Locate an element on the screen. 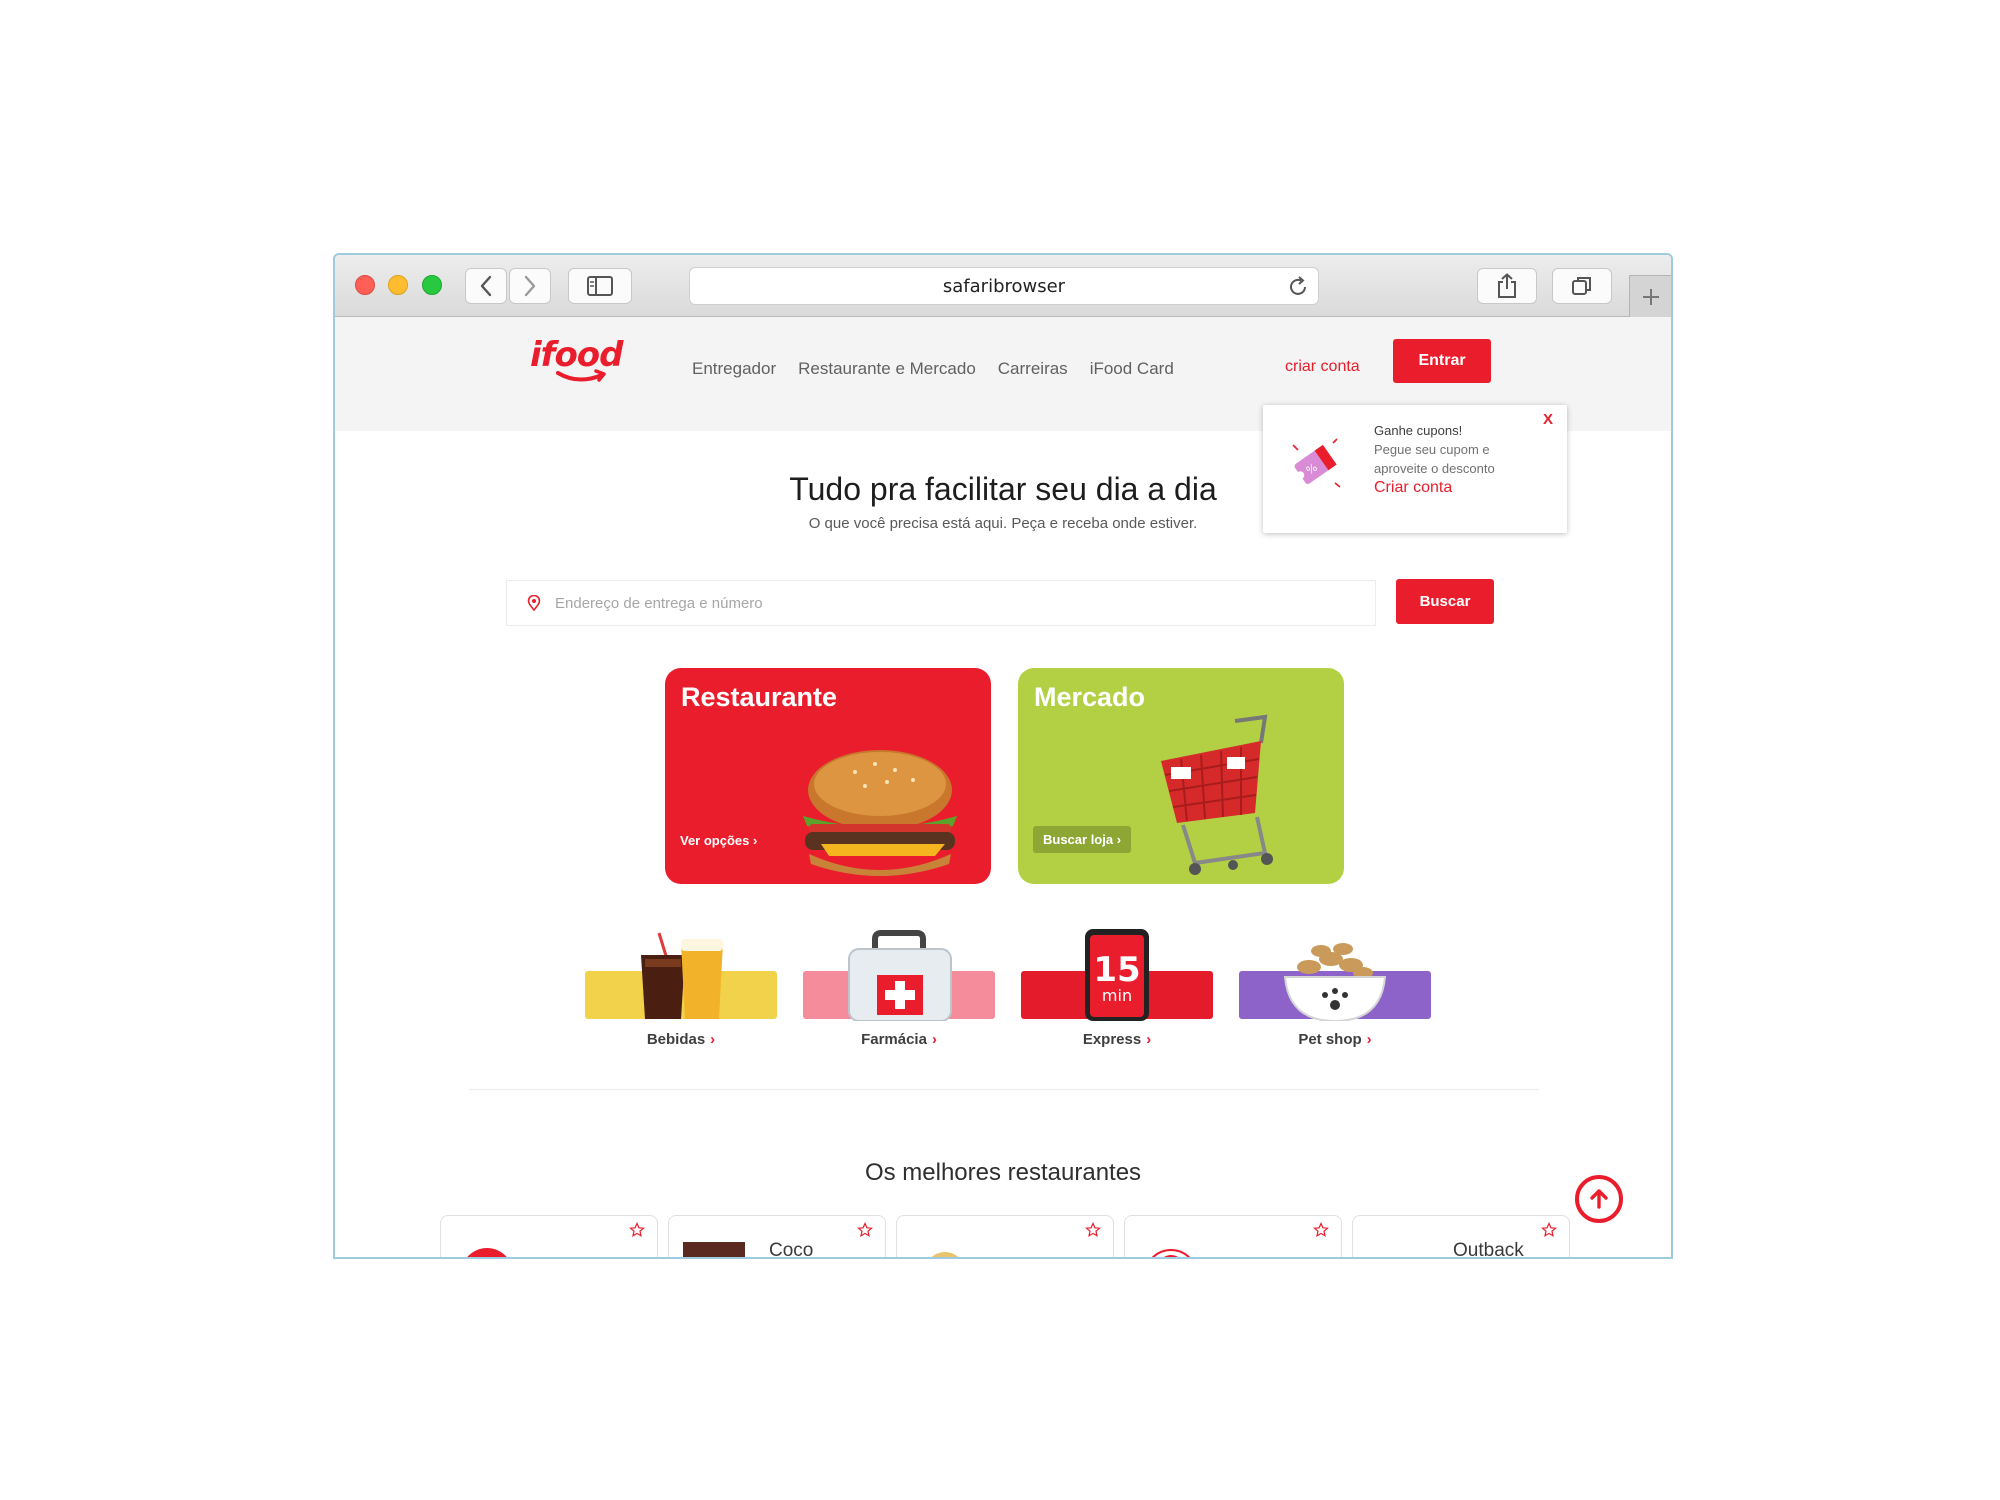 The height and width of the screenshot is (1500, 2000). restaurante-card-title: Restaurante is located at coordinates (759, 697).